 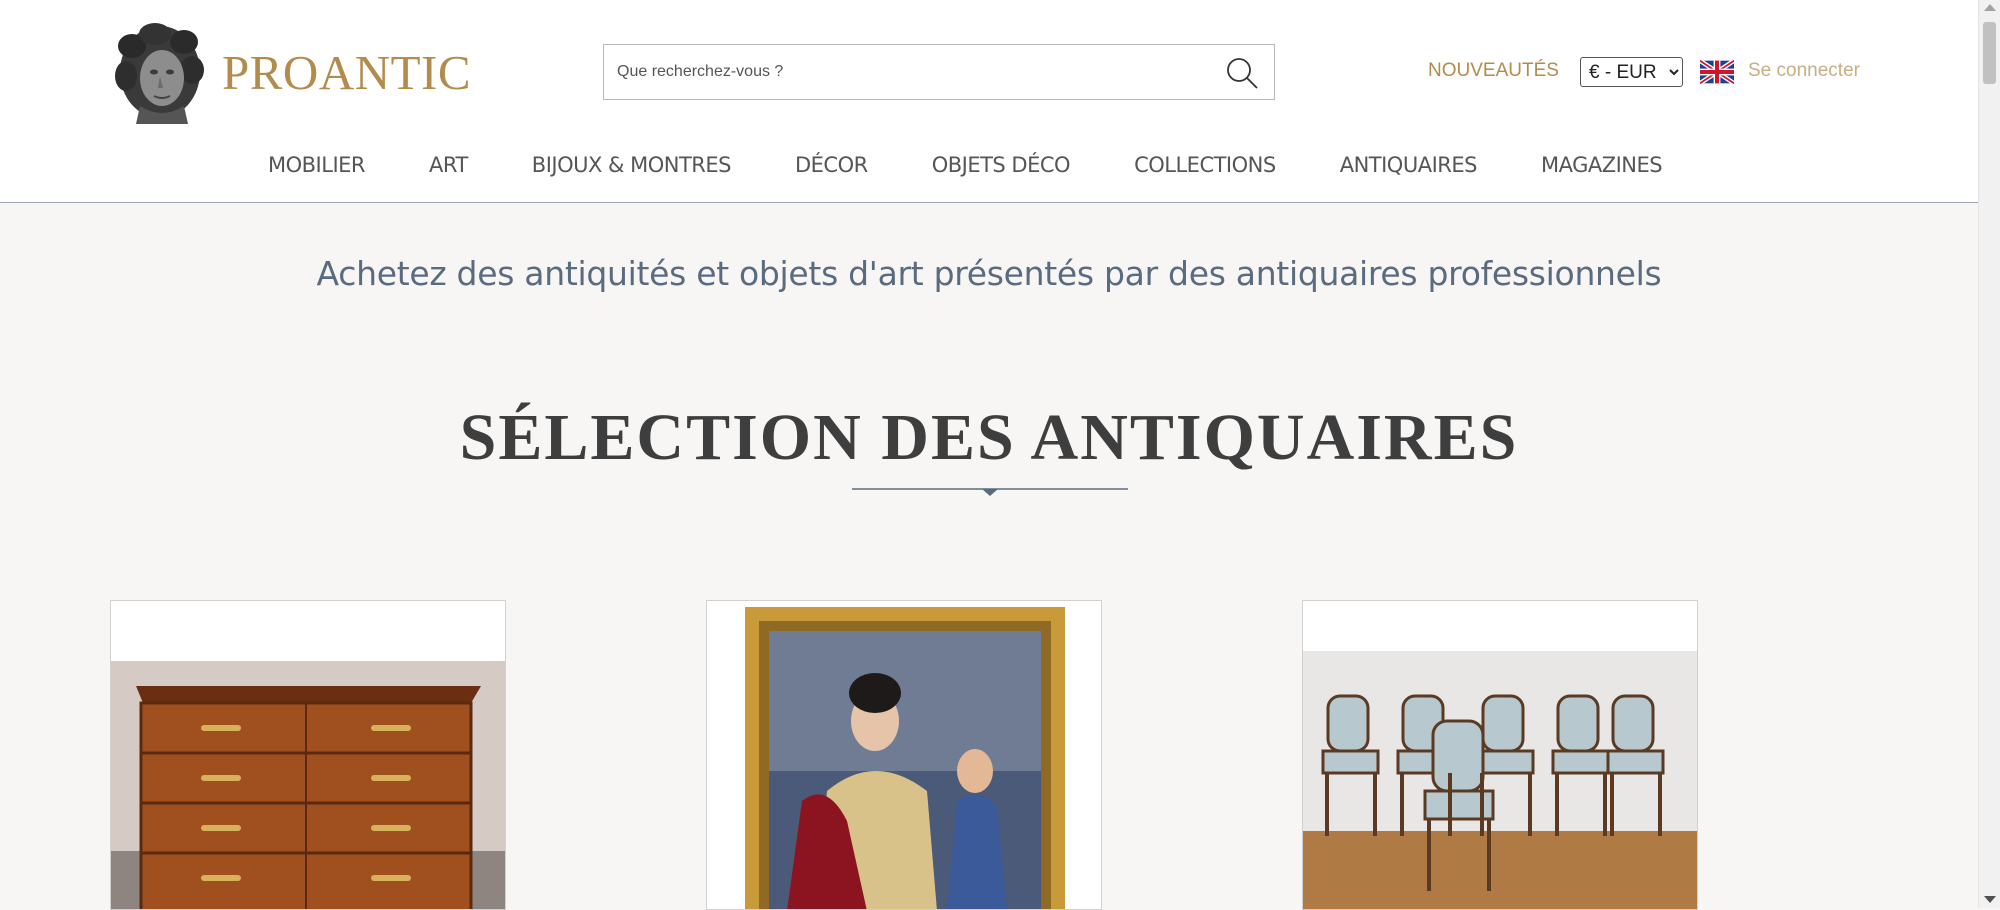 I want to click on product-card-chairs, so click(x=1500, y=755).